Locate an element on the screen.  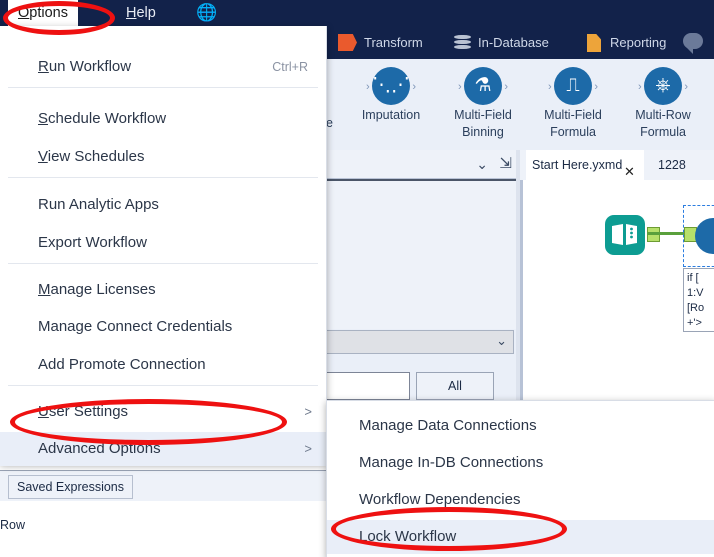
code-line: [Ro is located at coordinates (696, 308).